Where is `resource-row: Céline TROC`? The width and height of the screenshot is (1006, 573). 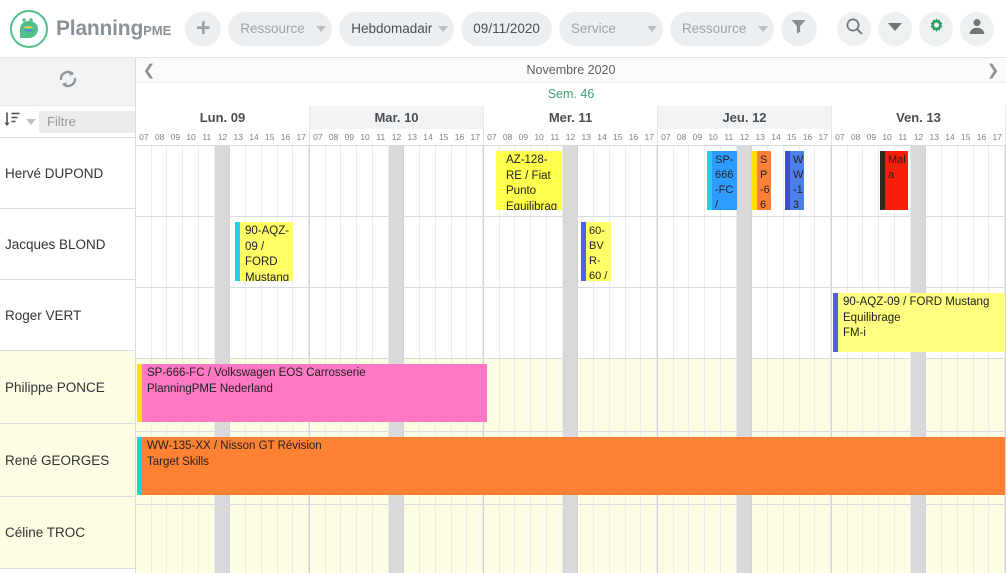
resource-row: Céline TROC is located at coordinates (67, 533).